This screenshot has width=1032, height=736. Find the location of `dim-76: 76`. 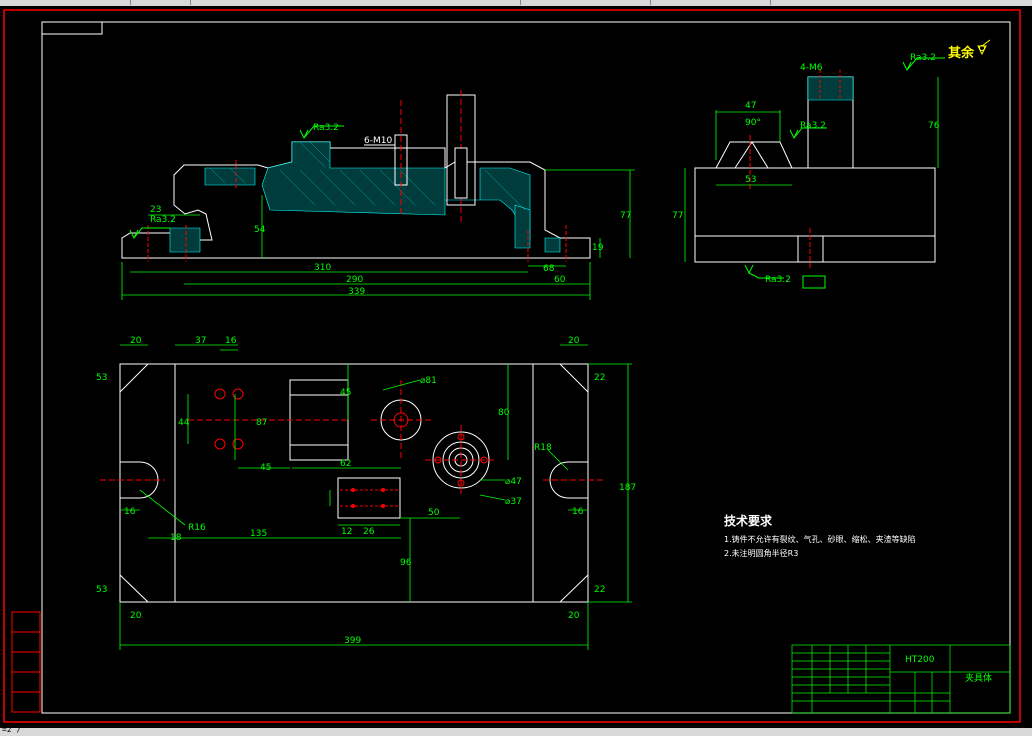

dim-76: 76 is located at coordinates (934, 126).